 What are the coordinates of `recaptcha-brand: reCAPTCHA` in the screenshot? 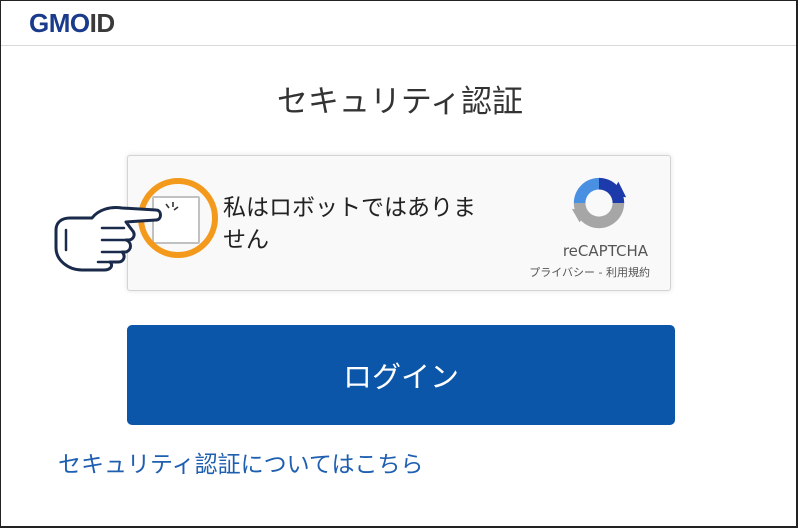 It's located at (605, 251).